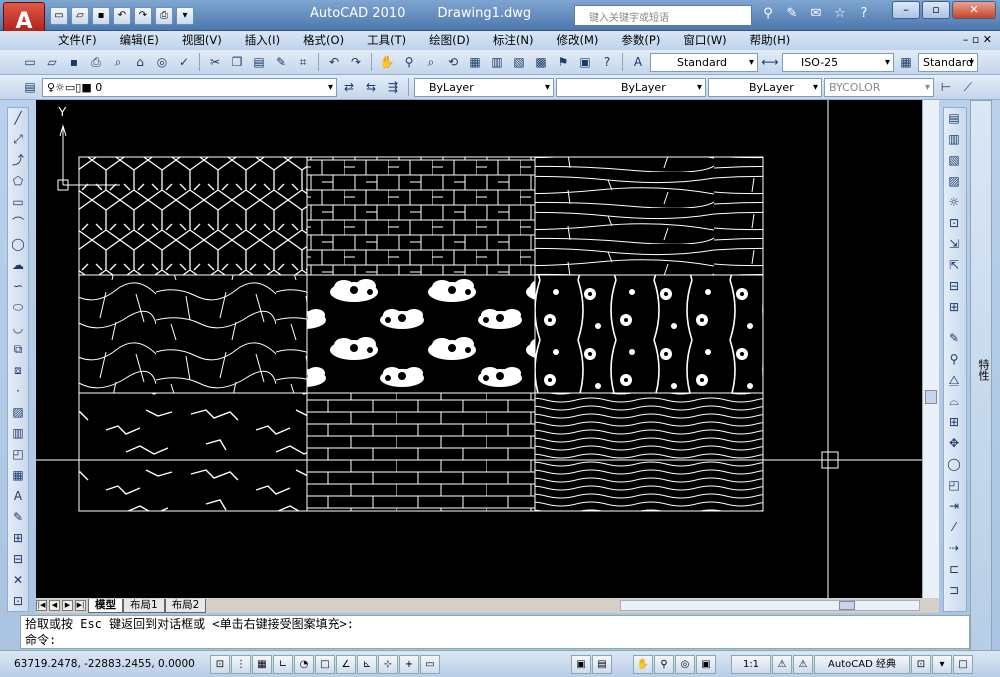 The width and height of the screenshot is (1000, 677). Describe the element at coordinates (431, 62) in the screenshot. I see `zoom-window-icon: ⌕` at that location.